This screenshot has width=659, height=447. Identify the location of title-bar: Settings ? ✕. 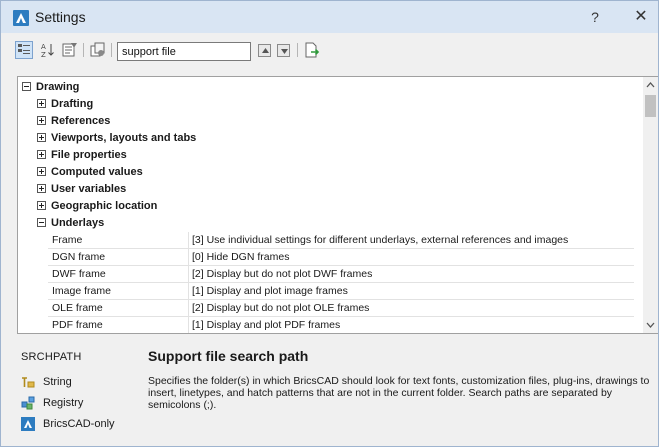
(329, 17).